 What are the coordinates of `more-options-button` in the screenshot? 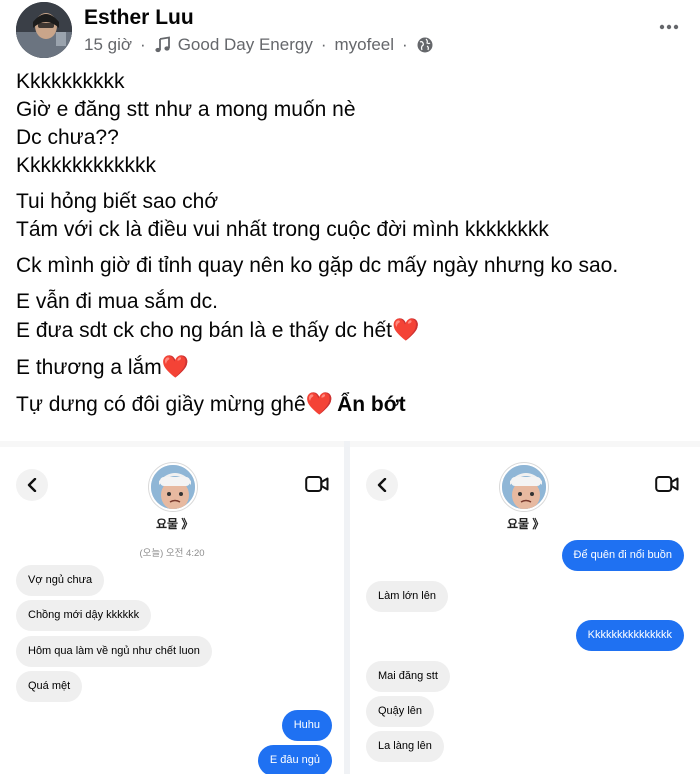 It's located at (669, 27).